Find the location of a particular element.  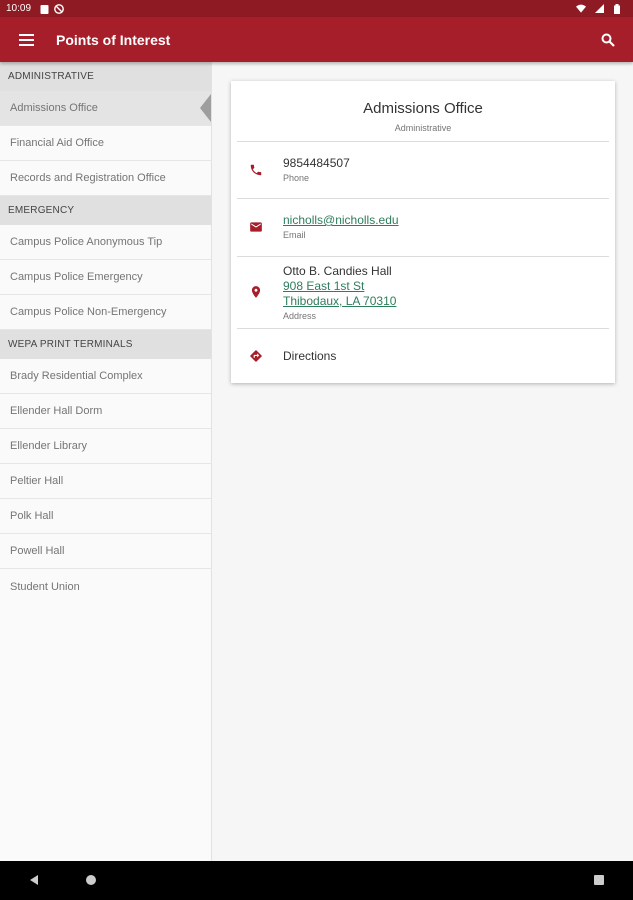

list-item-ellender-hall-dorm: Ellender Hall Dorm is located at coordinates (105, 411).